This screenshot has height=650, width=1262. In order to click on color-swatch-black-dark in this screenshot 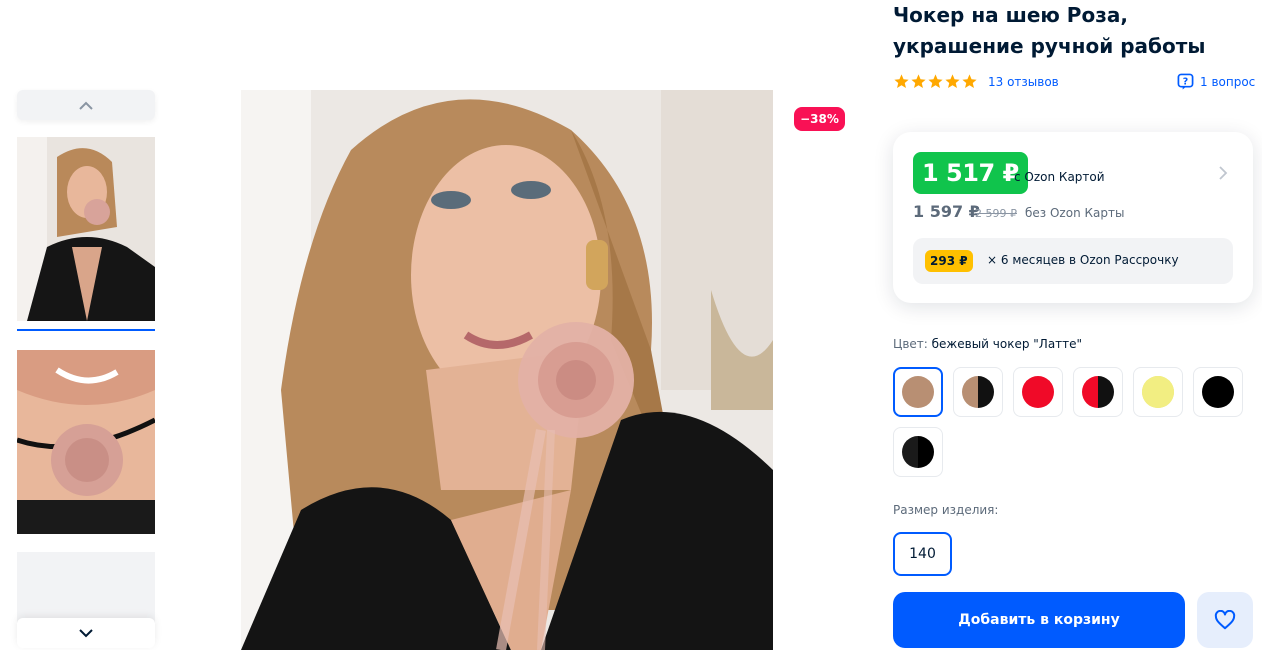, I will do `click(918, 452)`.